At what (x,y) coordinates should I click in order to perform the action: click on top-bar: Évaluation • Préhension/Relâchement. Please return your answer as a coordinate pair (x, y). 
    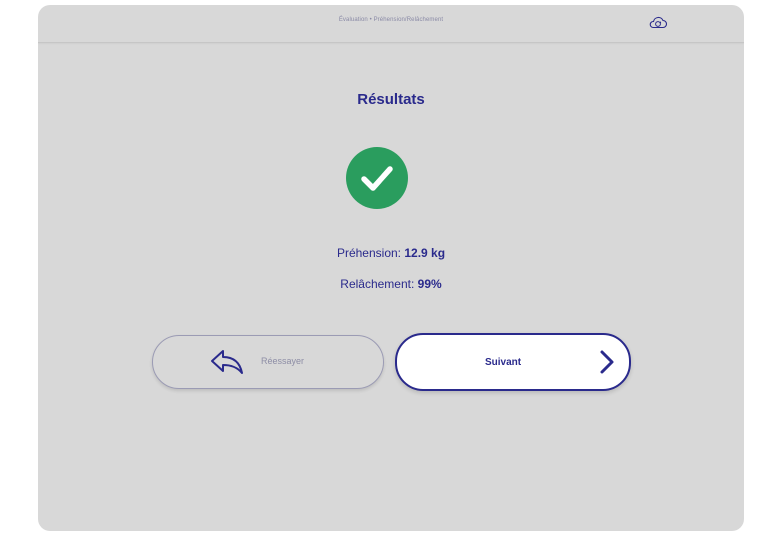
    Looking at the image, I should click on (391, 24).